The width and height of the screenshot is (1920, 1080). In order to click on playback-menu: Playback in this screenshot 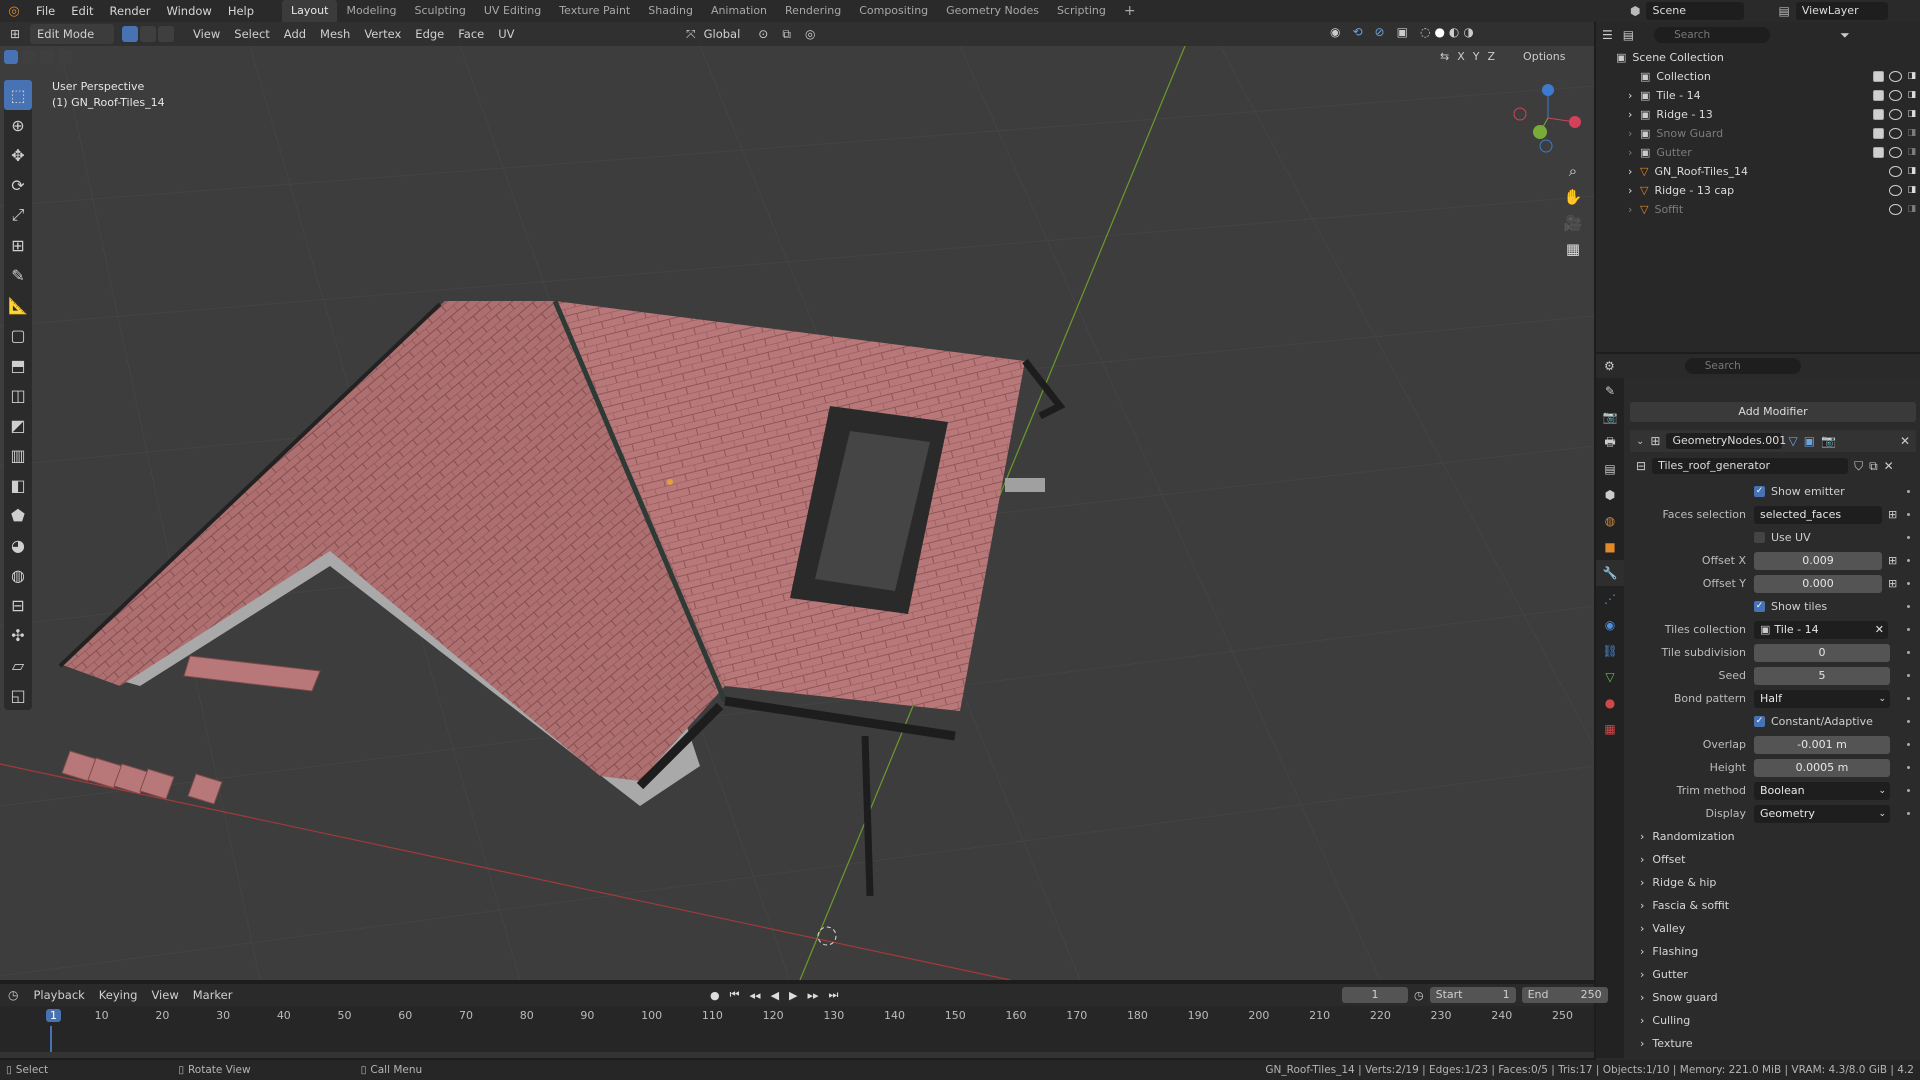, I will do `click(58, 995)`.